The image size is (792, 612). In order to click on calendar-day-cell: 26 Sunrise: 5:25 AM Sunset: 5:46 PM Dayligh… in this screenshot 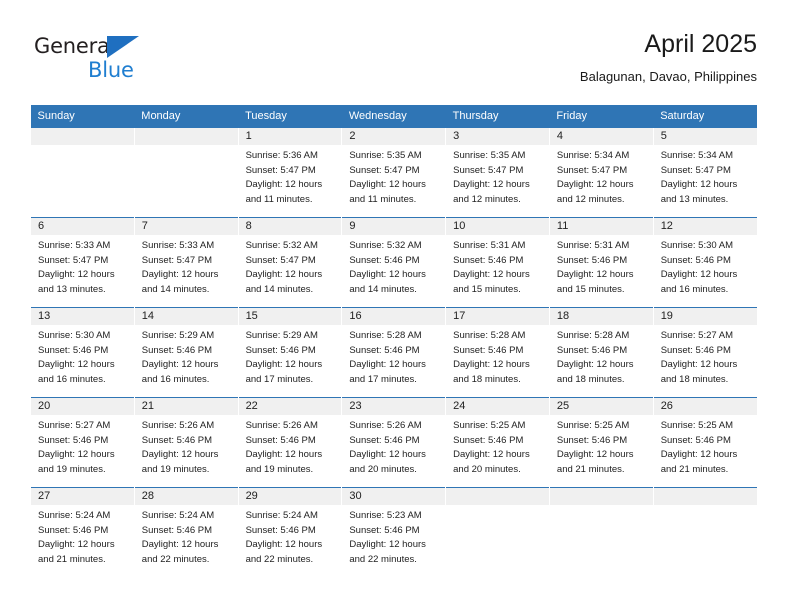, I will do `click(704, 442)`.